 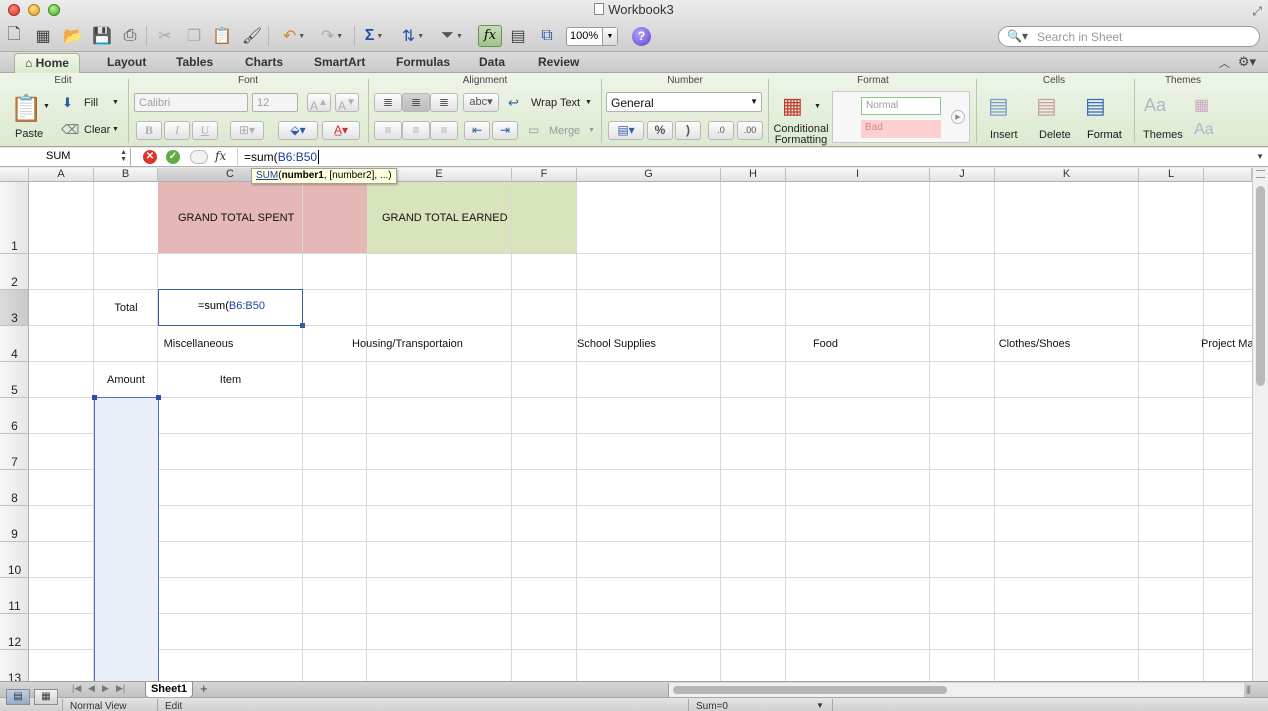 I want to click on add-sheet-icon: +, so click(x=204, y=688).